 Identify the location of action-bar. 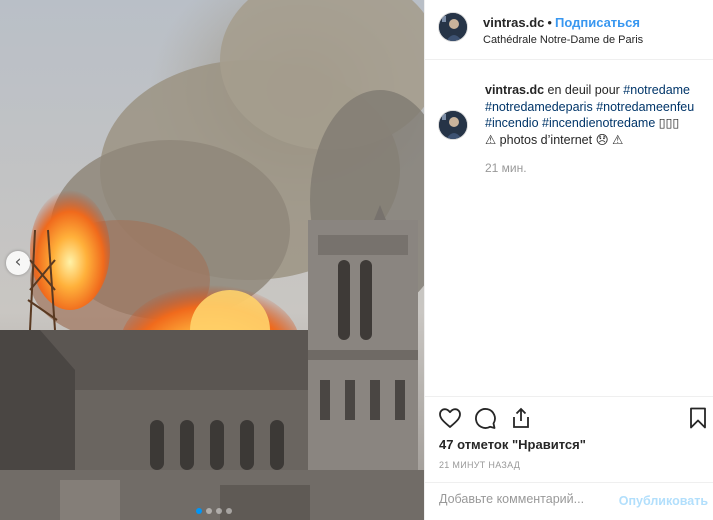
(569, 417).